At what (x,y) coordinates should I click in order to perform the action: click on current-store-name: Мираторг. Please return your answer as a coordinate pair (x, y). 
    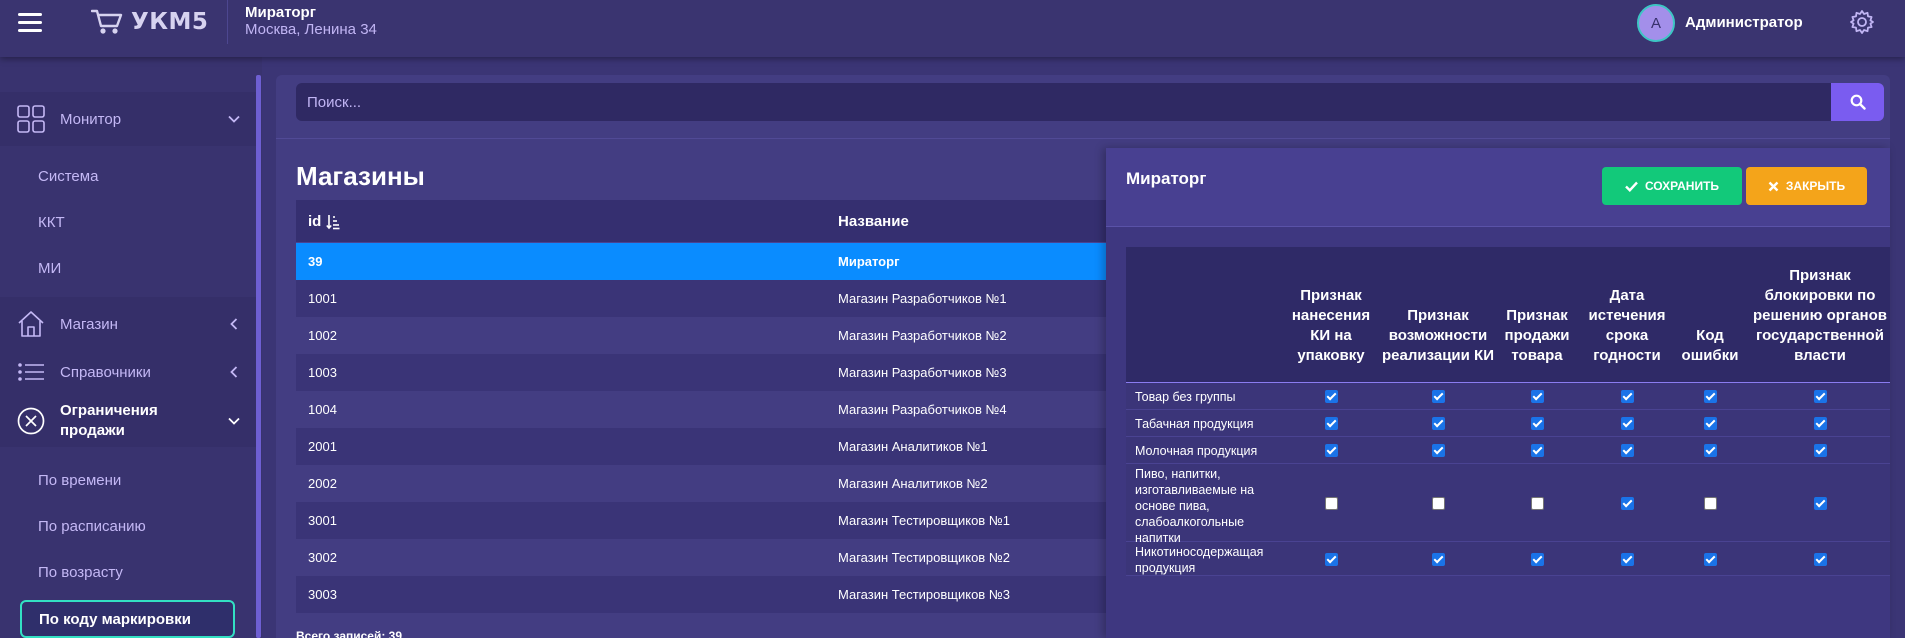
    Looking at the image, I should click on (280, 12).